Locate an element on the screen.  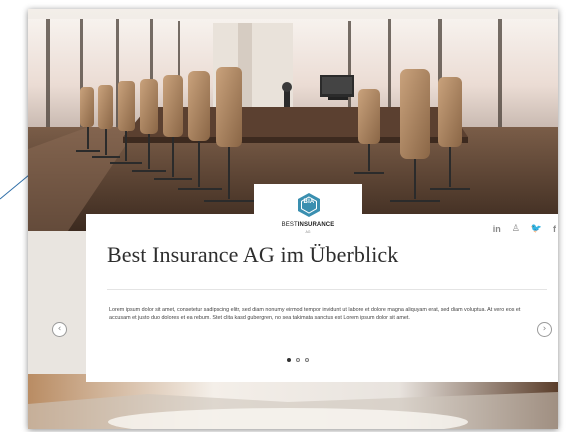
linkedin-icon: in is located at coordinates (497, 229).